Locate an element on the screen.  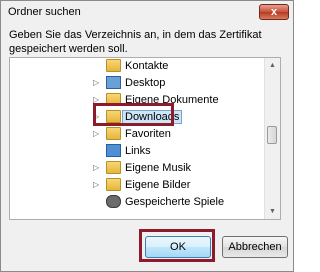
close-button: x is located at coordinates (274, 12).